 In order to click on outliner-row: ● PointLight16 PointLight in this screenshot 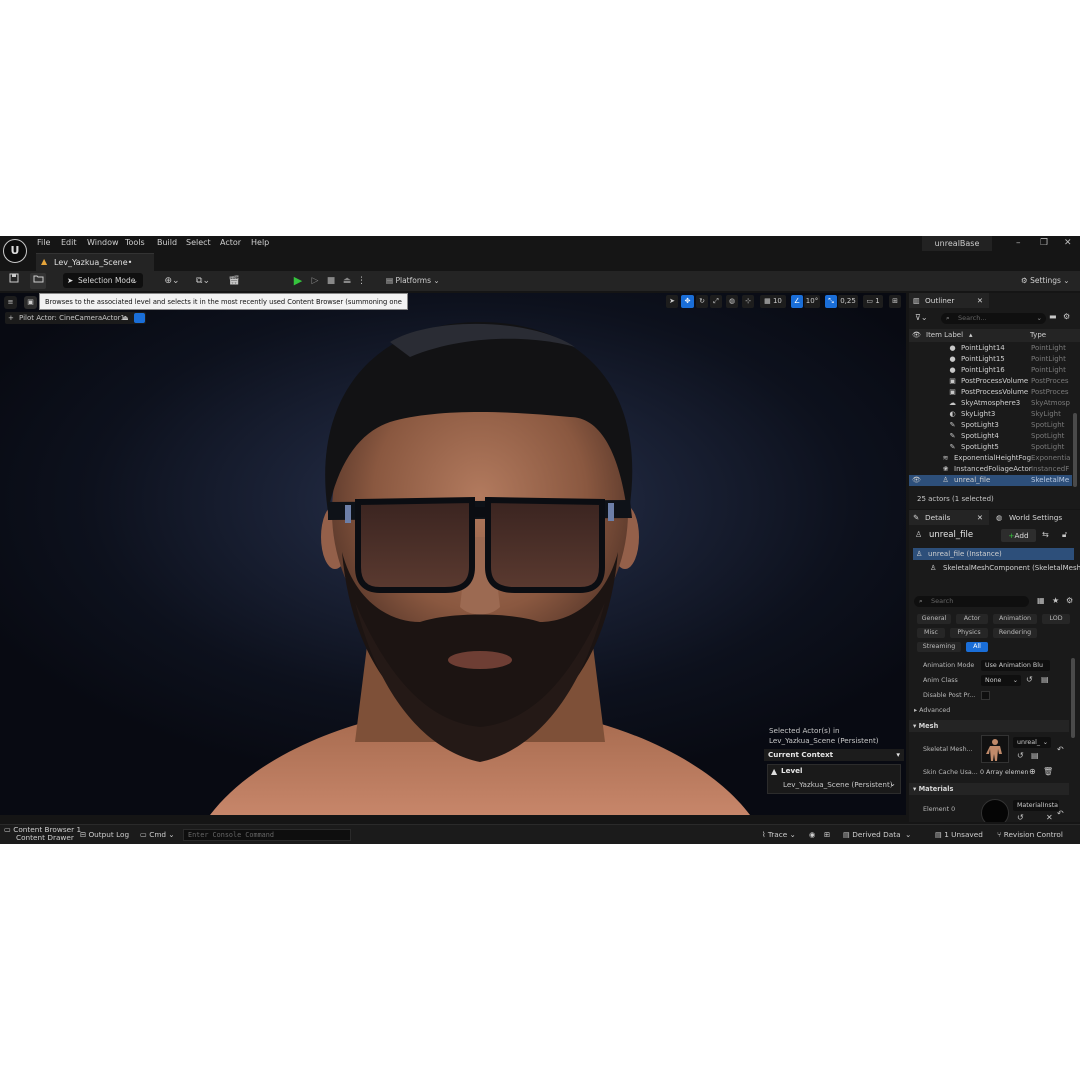, I will do `click(990, 370)`.